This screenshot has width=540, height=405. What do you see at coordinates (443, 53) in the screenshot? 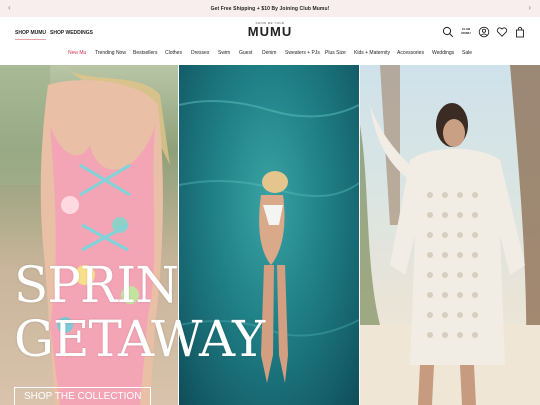
I see `nav-item-weddings: Weddings` at bounding box center [443, 53].